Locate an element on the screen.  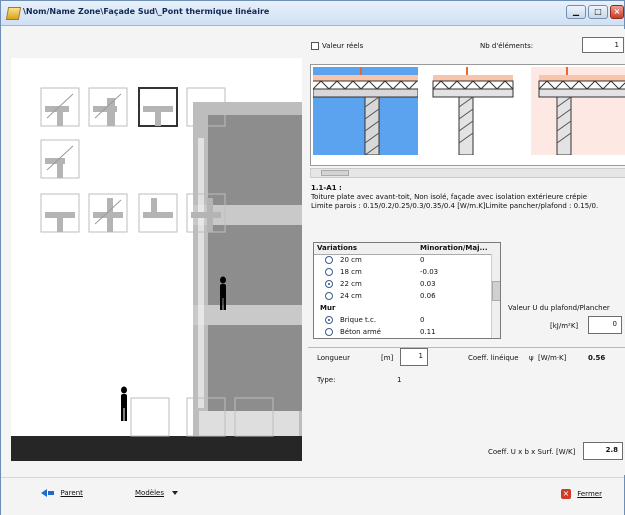
real-values-checkbox is located at coordinates (315, 46).